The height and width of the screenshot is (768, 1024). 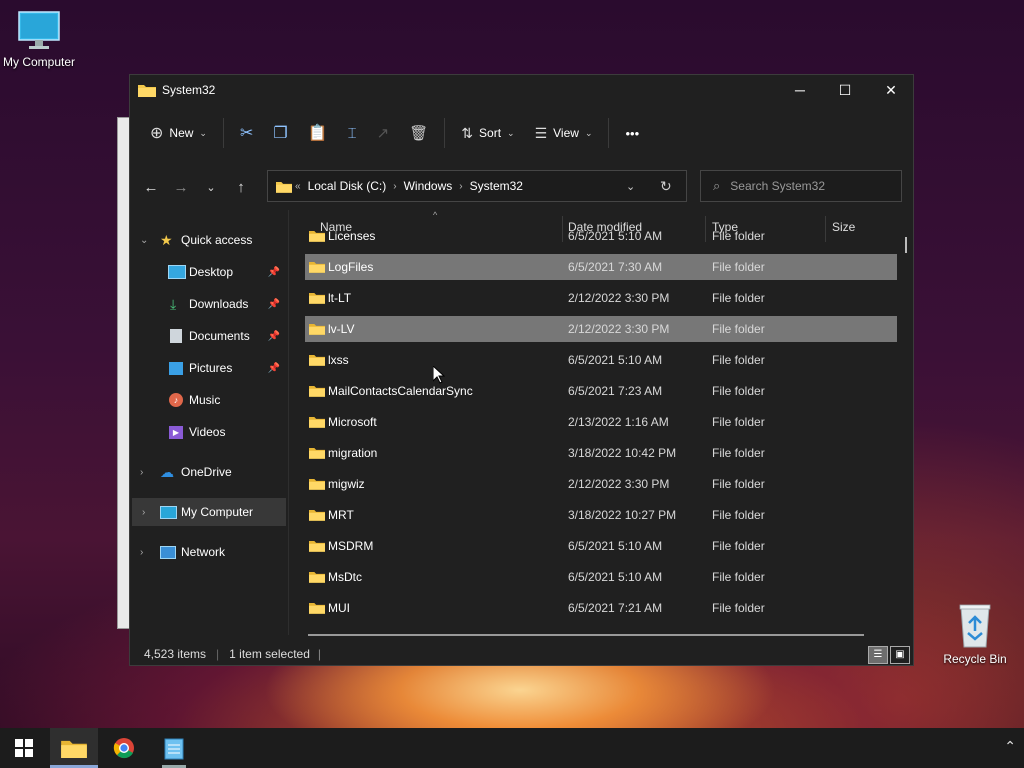 What do you see at coordinates (144, 240) in the screenshot?
I see `chevron-down-icon: ⌄` at bounding box center [144, 240].